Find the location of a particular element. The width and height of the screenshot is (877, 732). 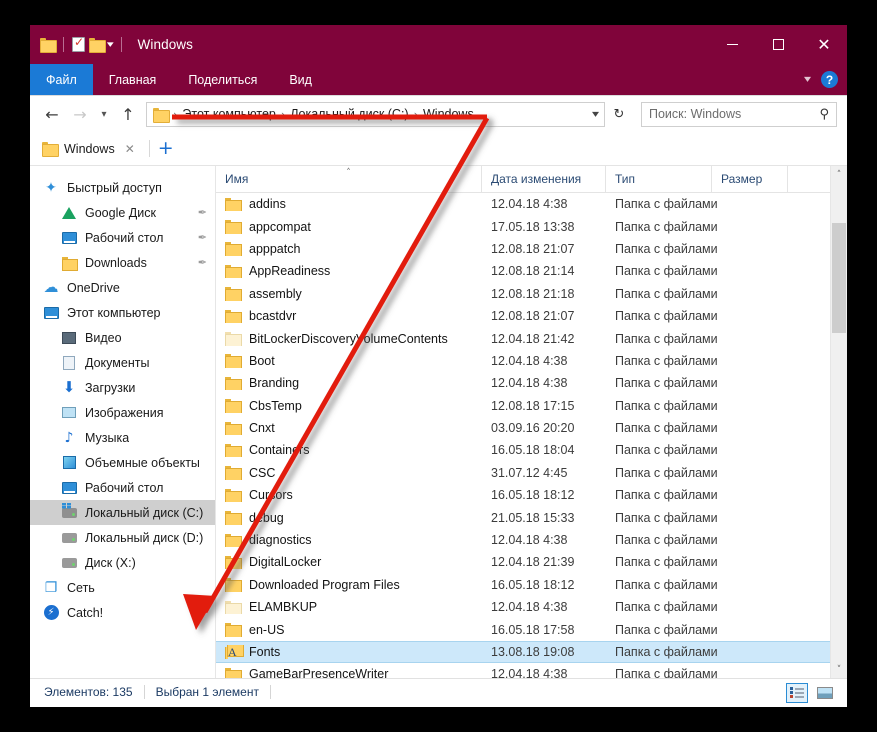

file-name-cell: AppReadiness is located at coordinates (349, 271).